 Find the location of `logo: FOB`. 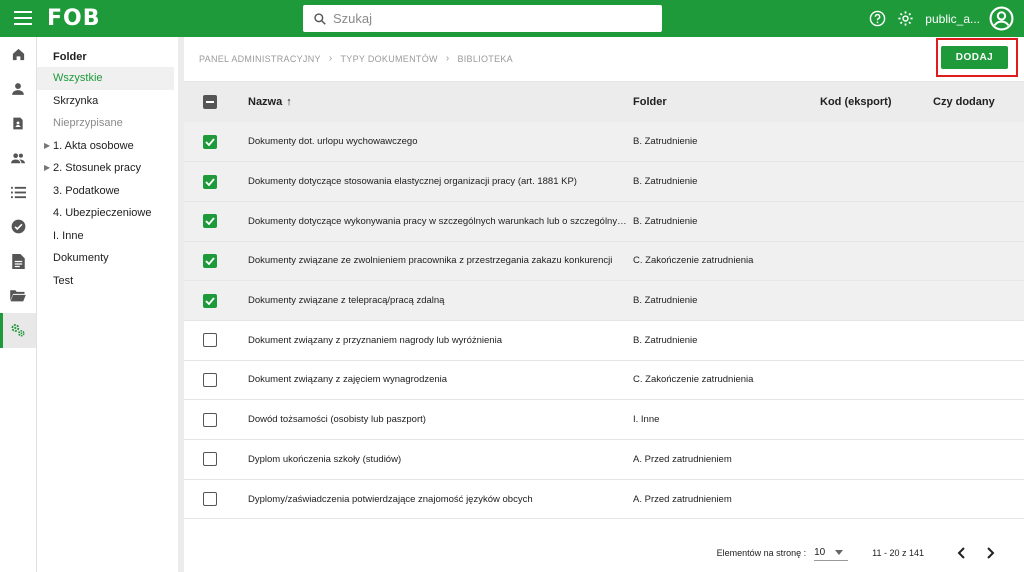

logo: FOB is located at coordinates (74, 18).